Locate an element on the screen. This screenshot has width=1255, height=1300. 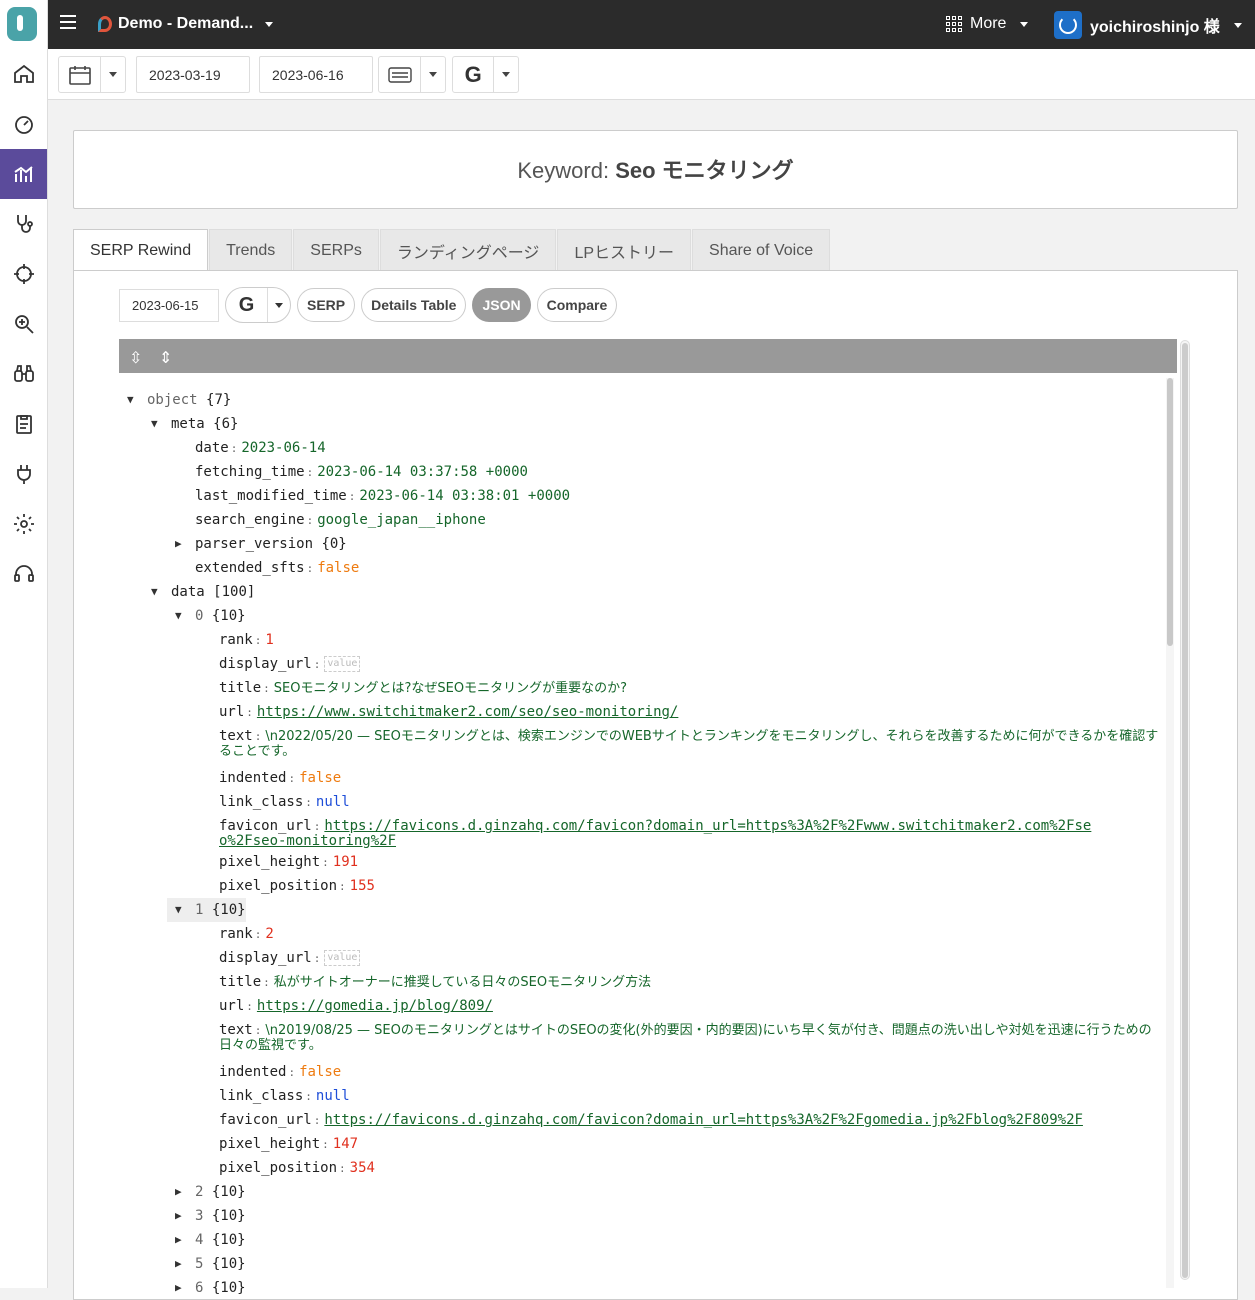
search-engine-selector: G is located at coordinates (258, 305).